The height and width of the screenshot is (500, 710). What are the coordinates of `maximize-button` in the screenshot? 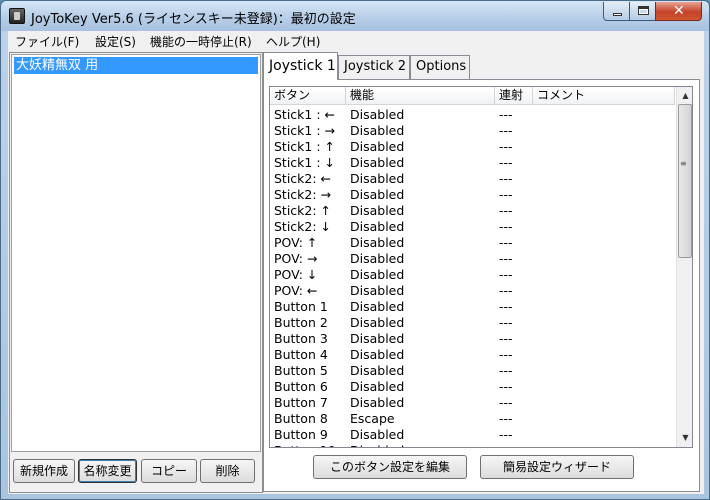 It's located at (642, 11).